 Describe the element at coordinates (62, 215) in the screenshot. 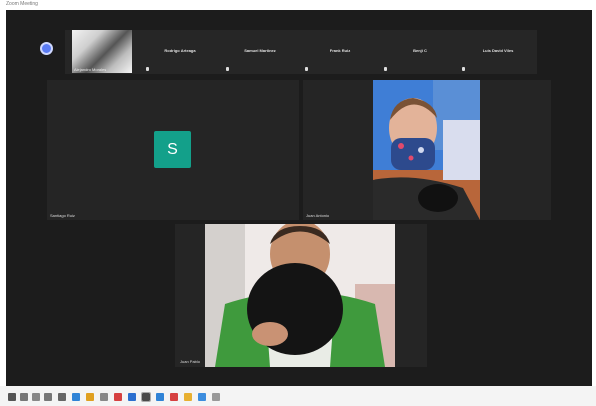

I see `avatar-tile-label: Santiago Ruiz` at that location.